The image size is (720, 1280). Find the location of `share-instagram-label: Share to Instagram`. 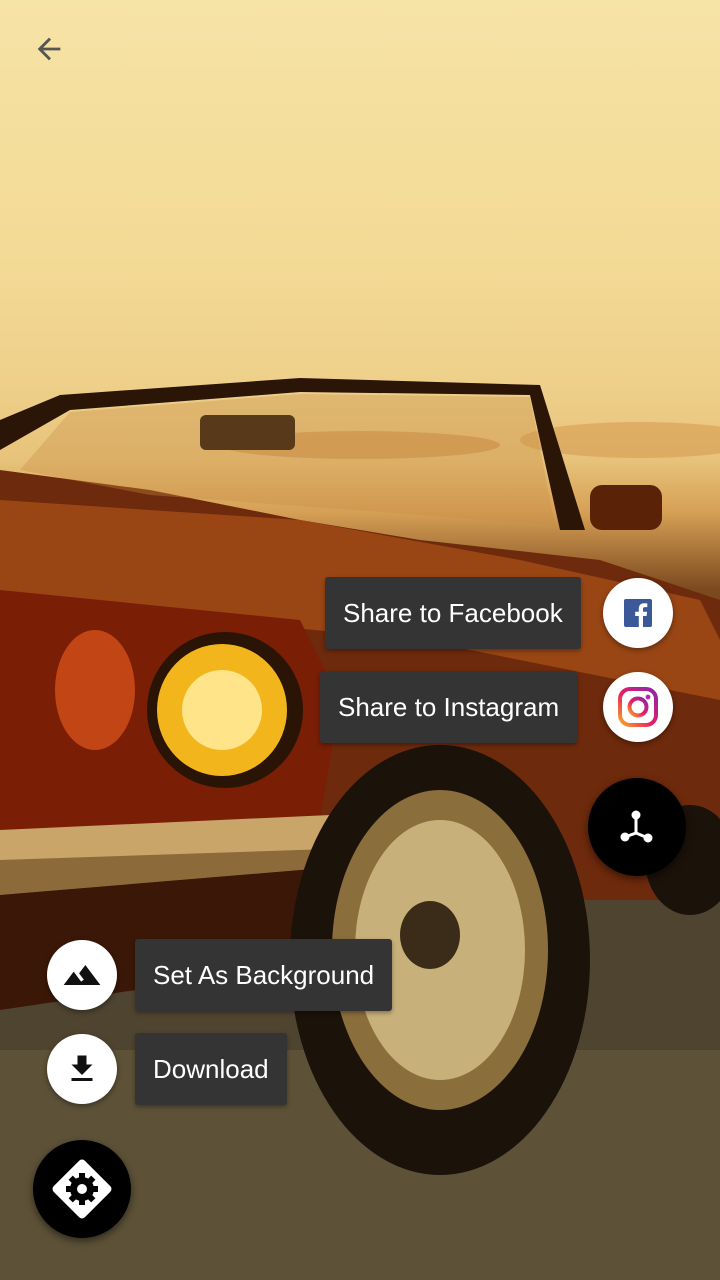

share-instagram-label: Share to Instagram is located at coordinates (449, 707).